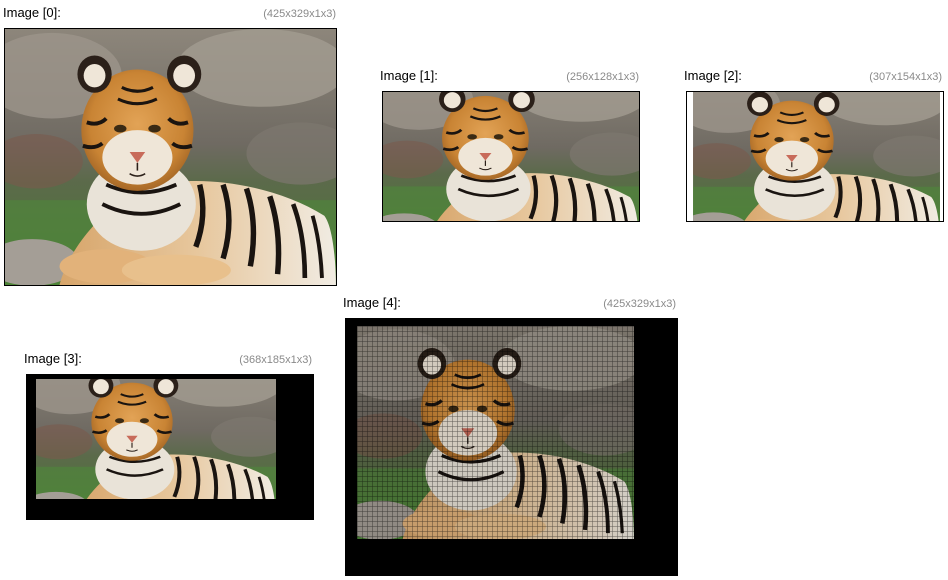 This screenshot has height=580, width=948. What do you see at coordinates (275, 360) in the screenshot?
I see `image-3-dims: (368x185x1x3)` at bounding box center [275, 360].